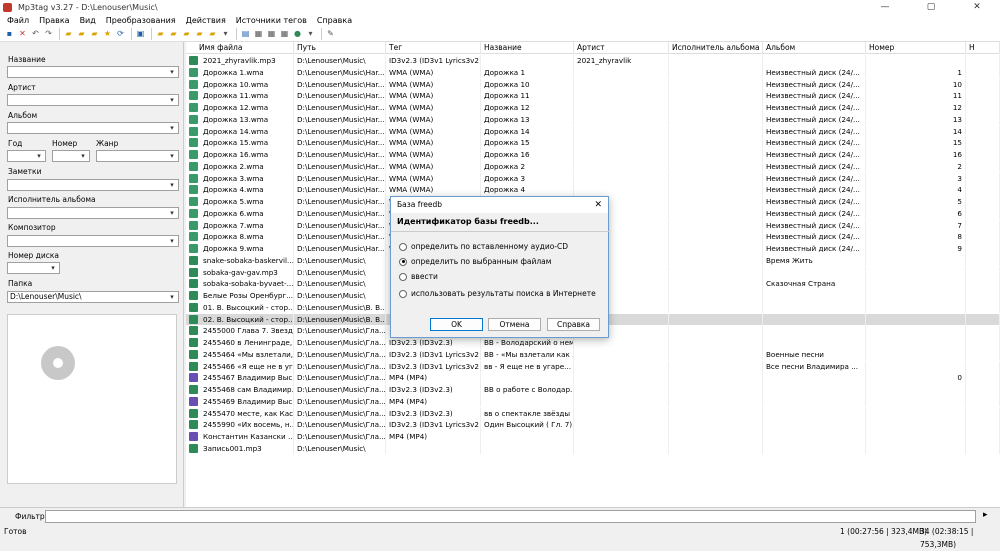  I want to click on help-button: Справка, so click(573, 324).